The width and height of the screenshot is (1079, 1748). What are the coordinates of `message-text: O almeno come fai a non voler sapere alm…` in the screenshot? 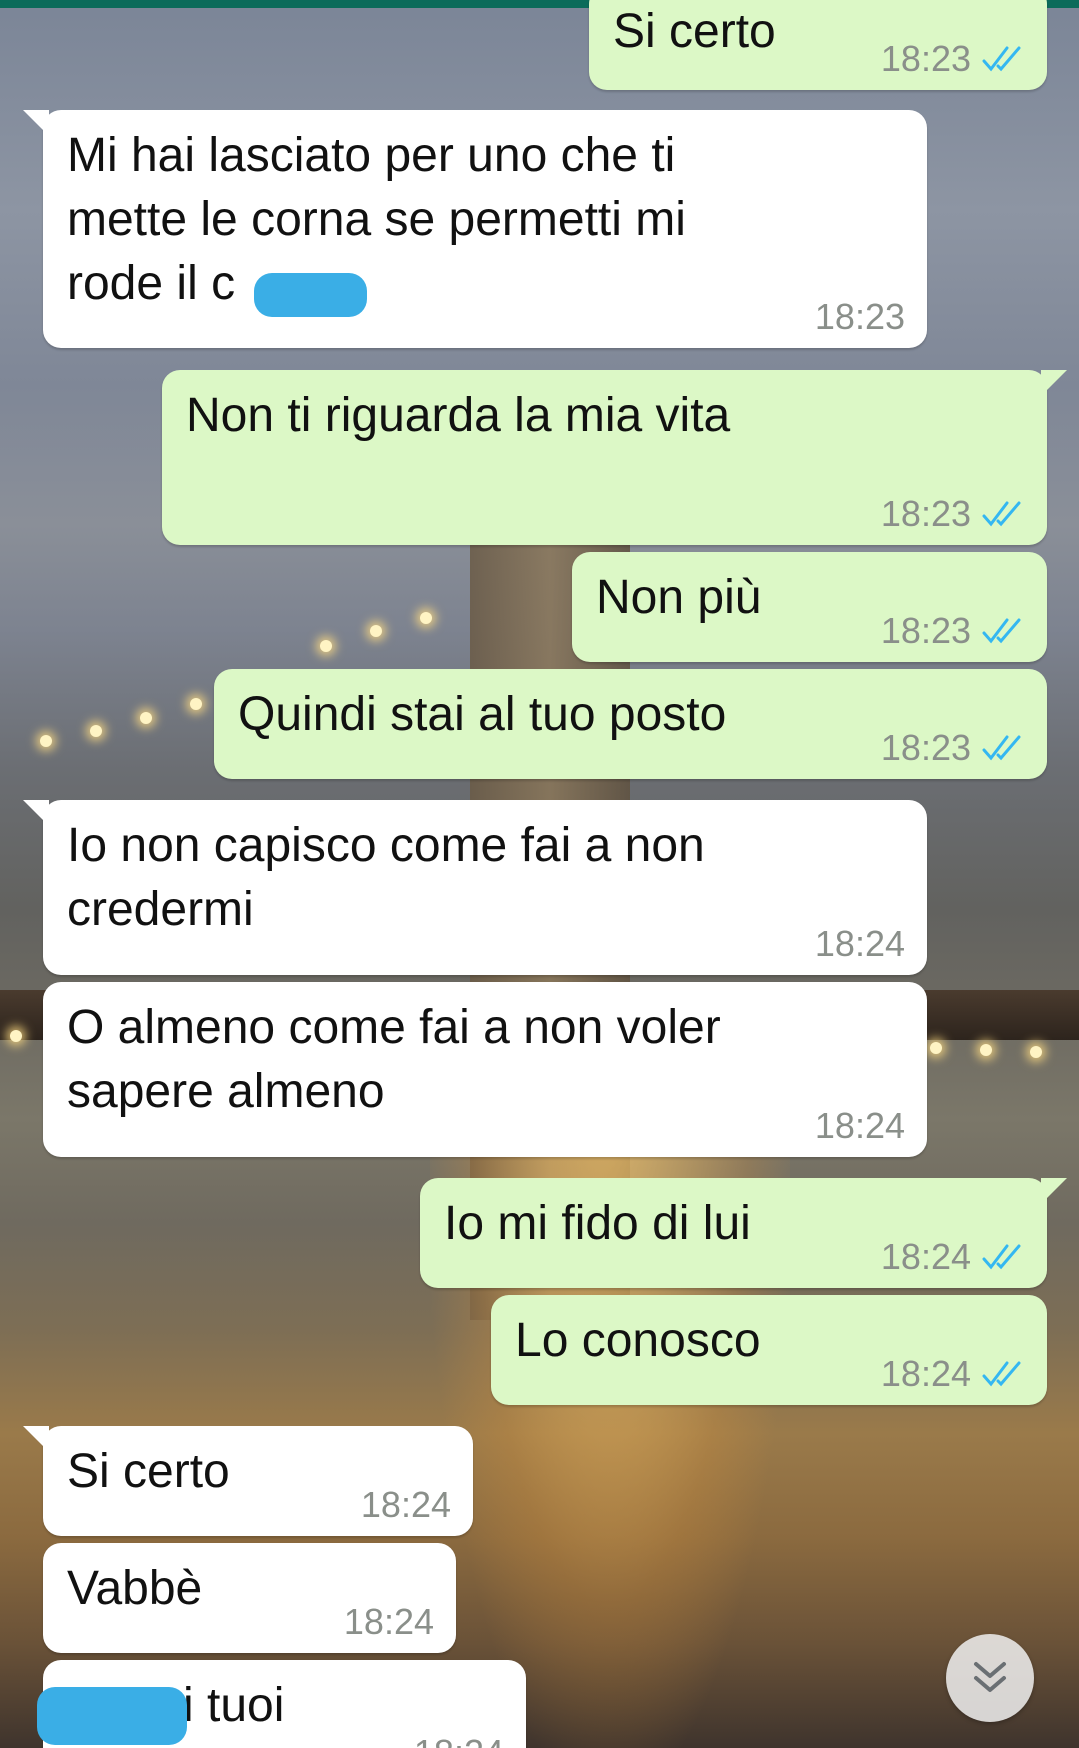 It's located at (394, 1059).